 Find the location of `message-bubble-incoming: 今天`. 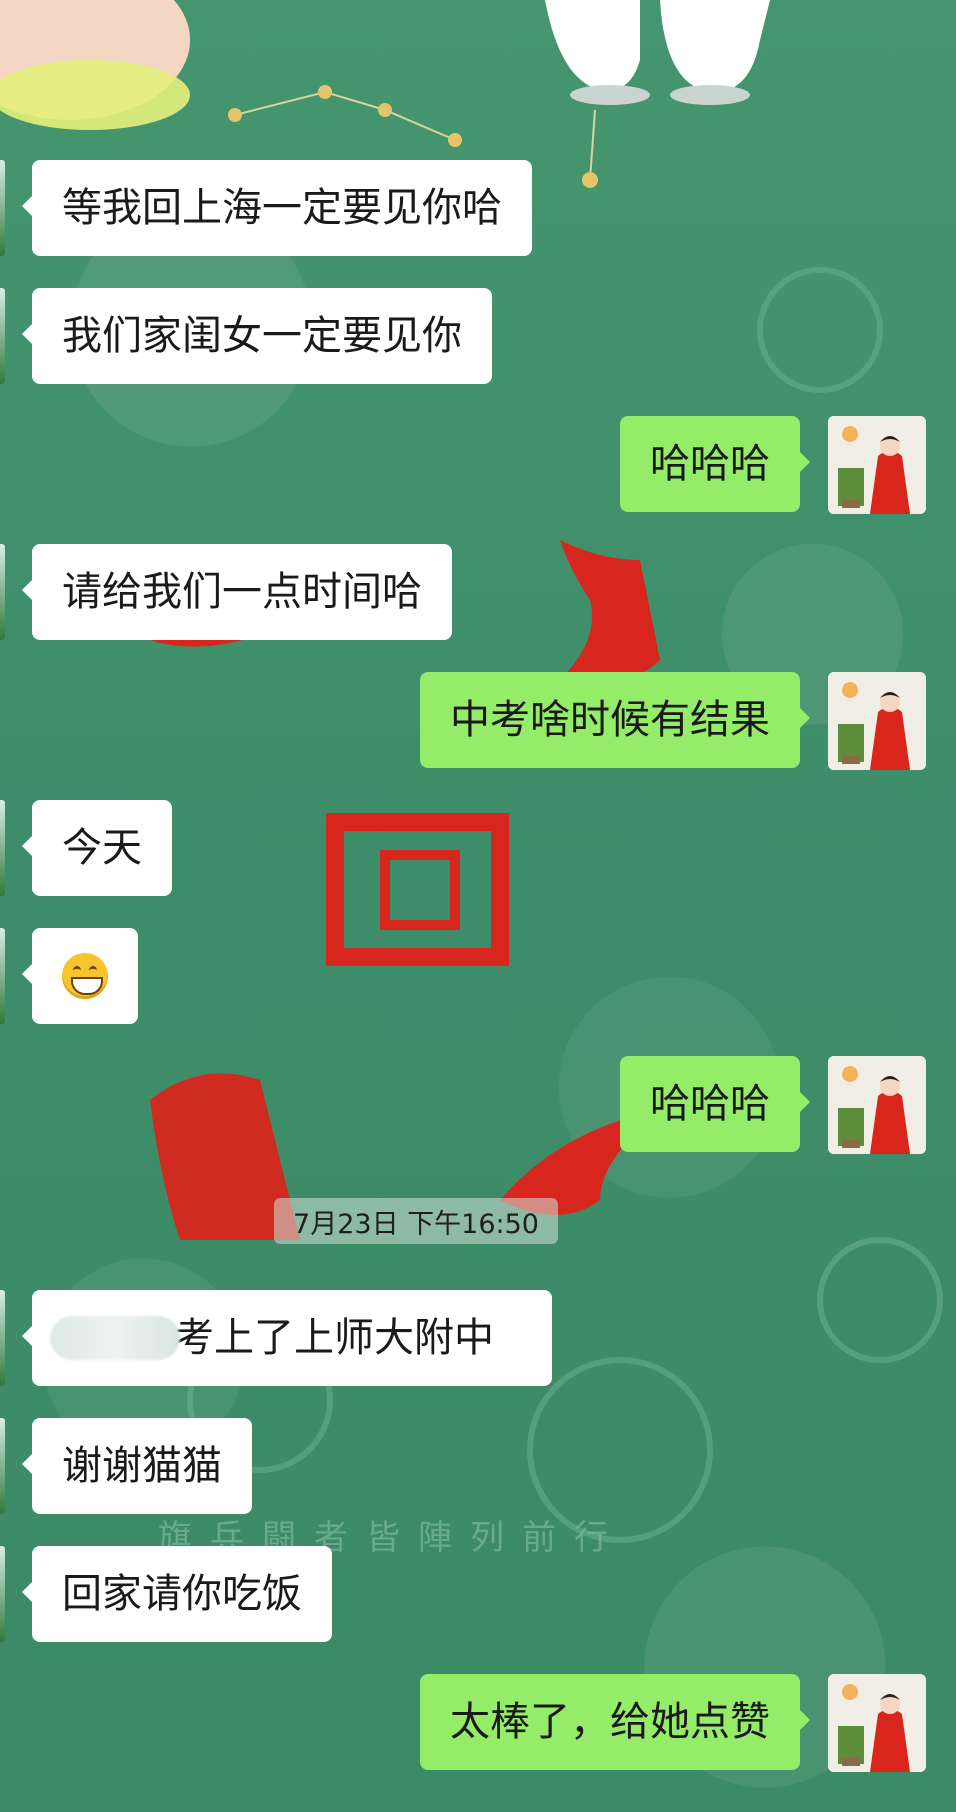

message-bubble-incoming: 今天 is located at coordinates (97, 848).